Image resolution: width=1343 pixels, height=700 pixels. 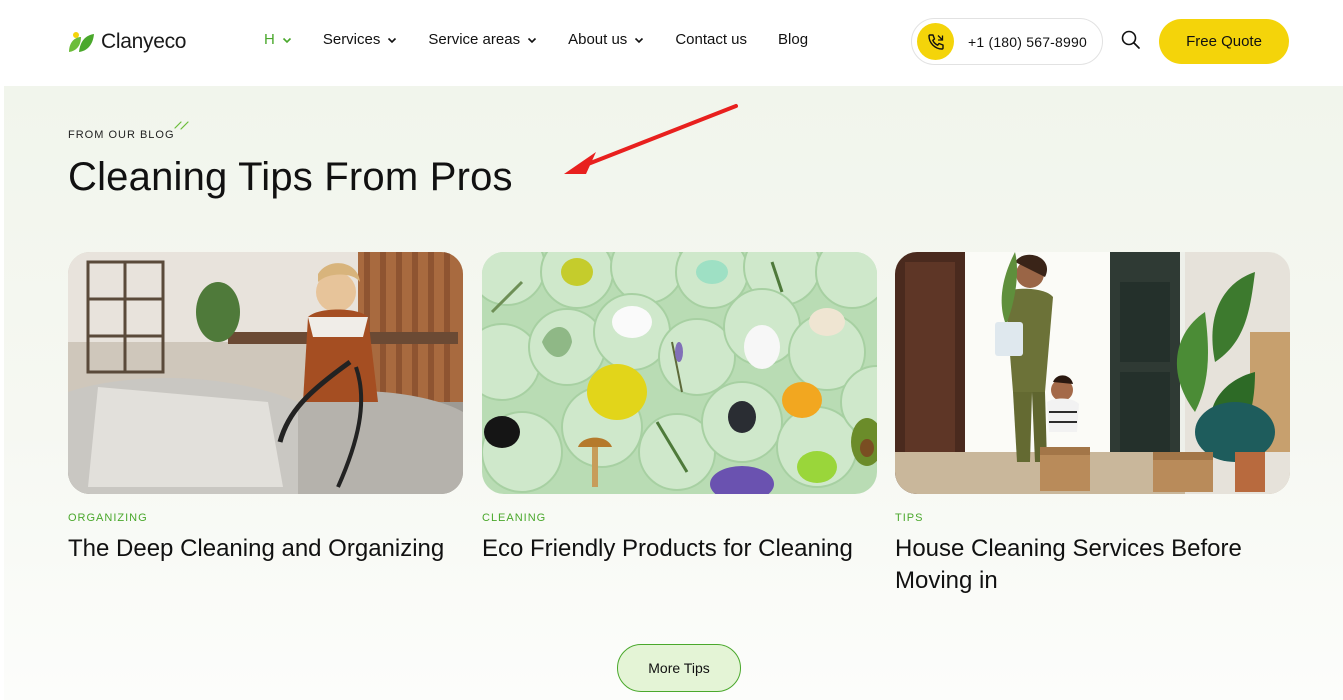 I want to click on nav-item-about-us: About us, so click(x=606, y=39).